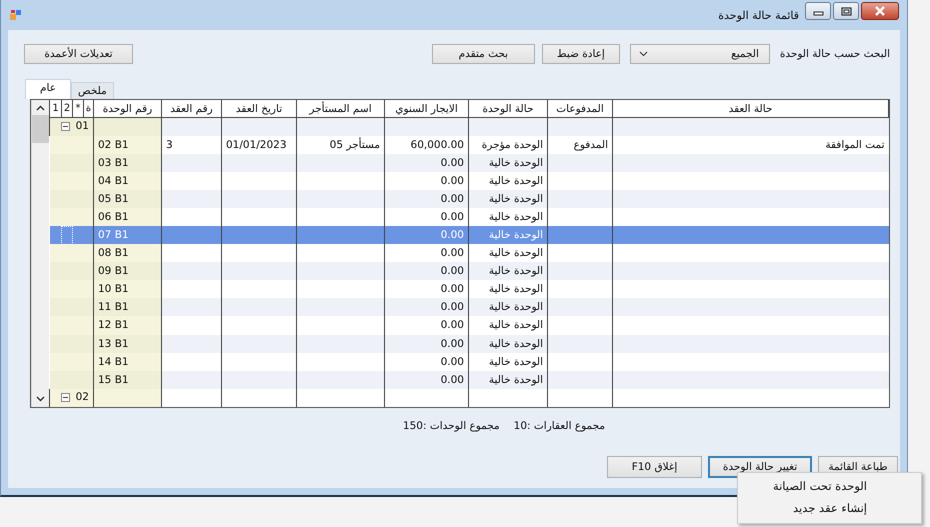 This screenshot has width=930, height=527. What do you see at coordinates (426, 109) in the screenshot?
I see `column-header: الايجار السنوي` at bounding box center [426, 109].